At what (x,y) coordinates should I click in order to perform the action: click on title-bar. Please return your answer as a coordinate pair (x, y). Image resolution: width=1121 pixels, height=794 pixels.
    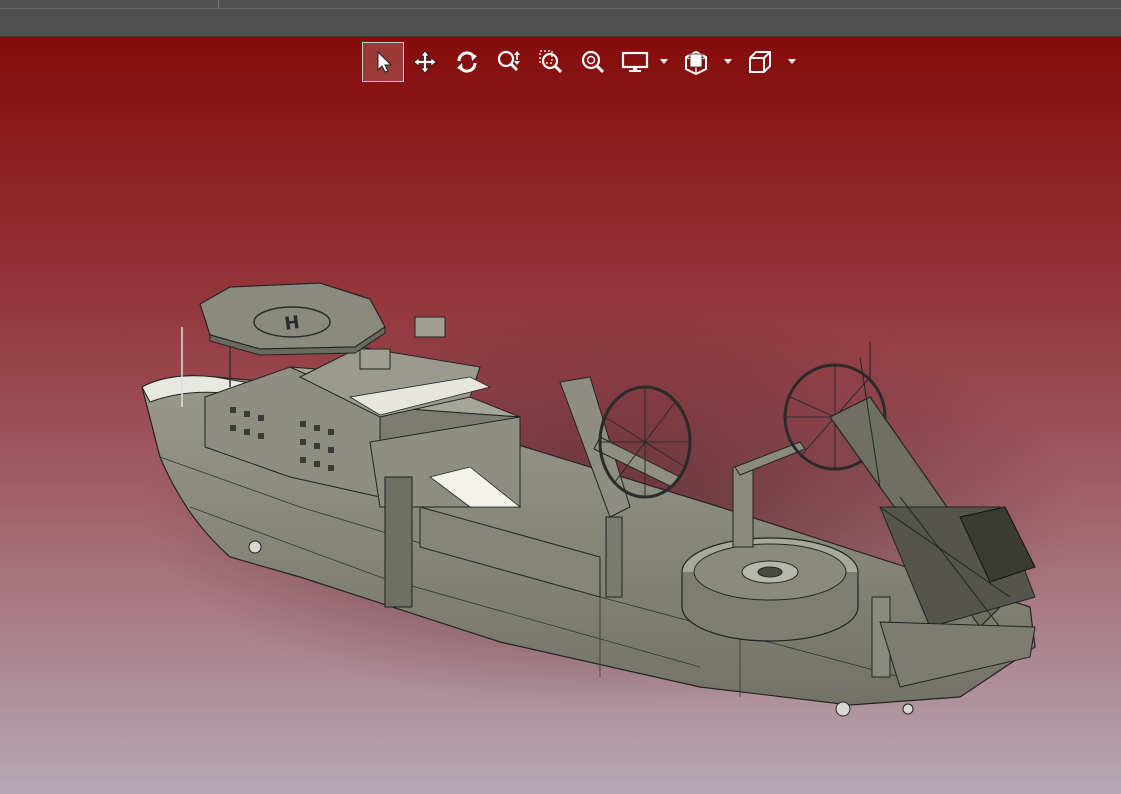
    Looking at the image, I should click on (560, 18).